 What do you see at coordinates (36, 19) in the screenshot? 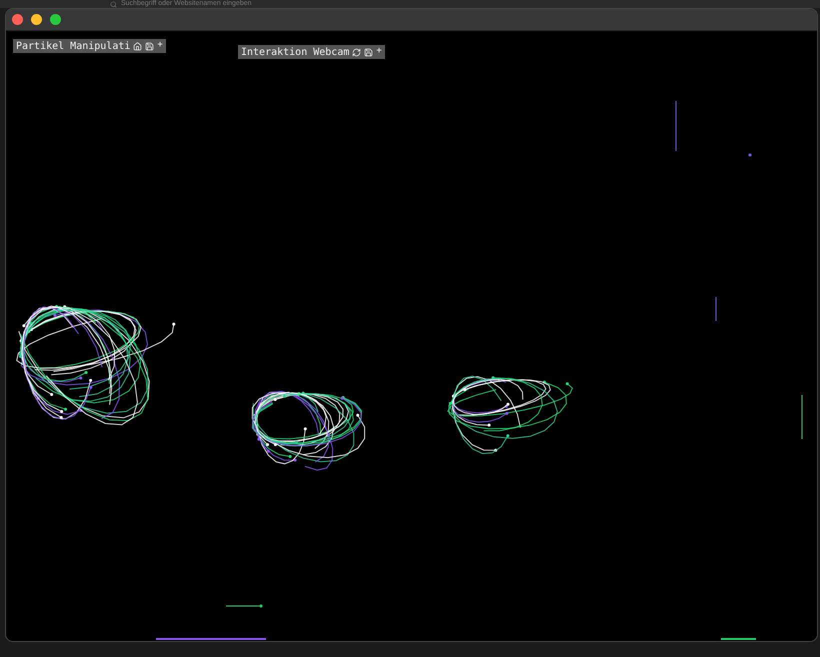
I see `minimize-button` at bounding box center [36, 19].